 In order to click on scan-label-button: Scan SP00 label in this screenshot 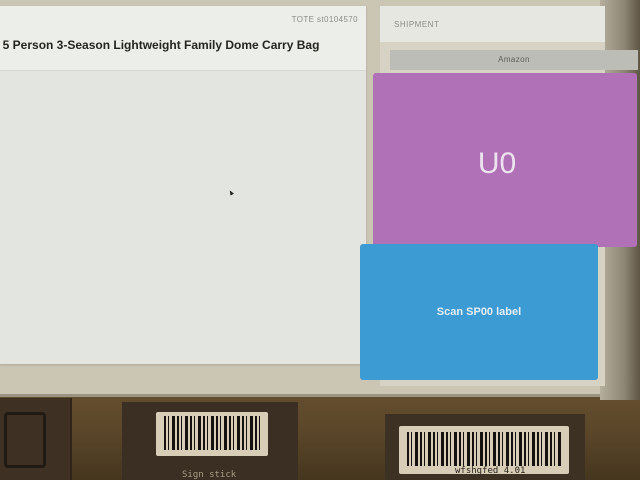, I will do `click(479, 312)`.